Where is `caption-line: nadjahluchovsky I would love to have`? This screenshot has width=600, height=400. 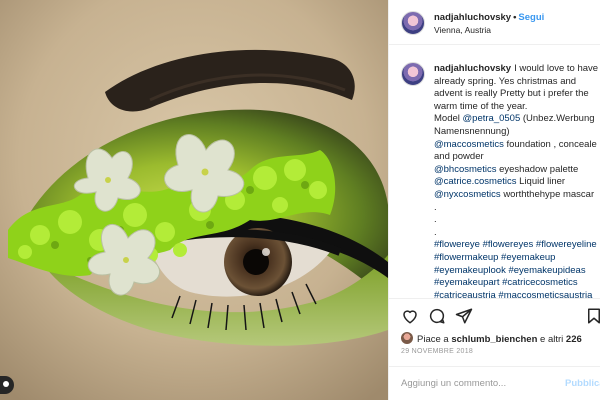 caption-line: nadjahluchovsky I would love to have is located at coordinates (517, 69).